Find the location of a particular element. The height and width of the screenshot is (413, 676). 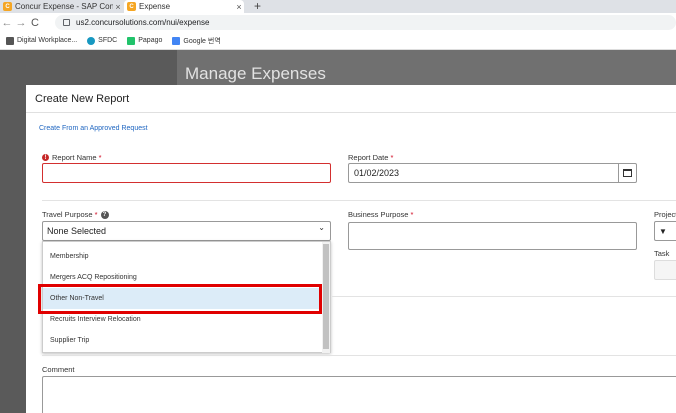

report-date-label: Report Date * is located at coordinates (370, 157).